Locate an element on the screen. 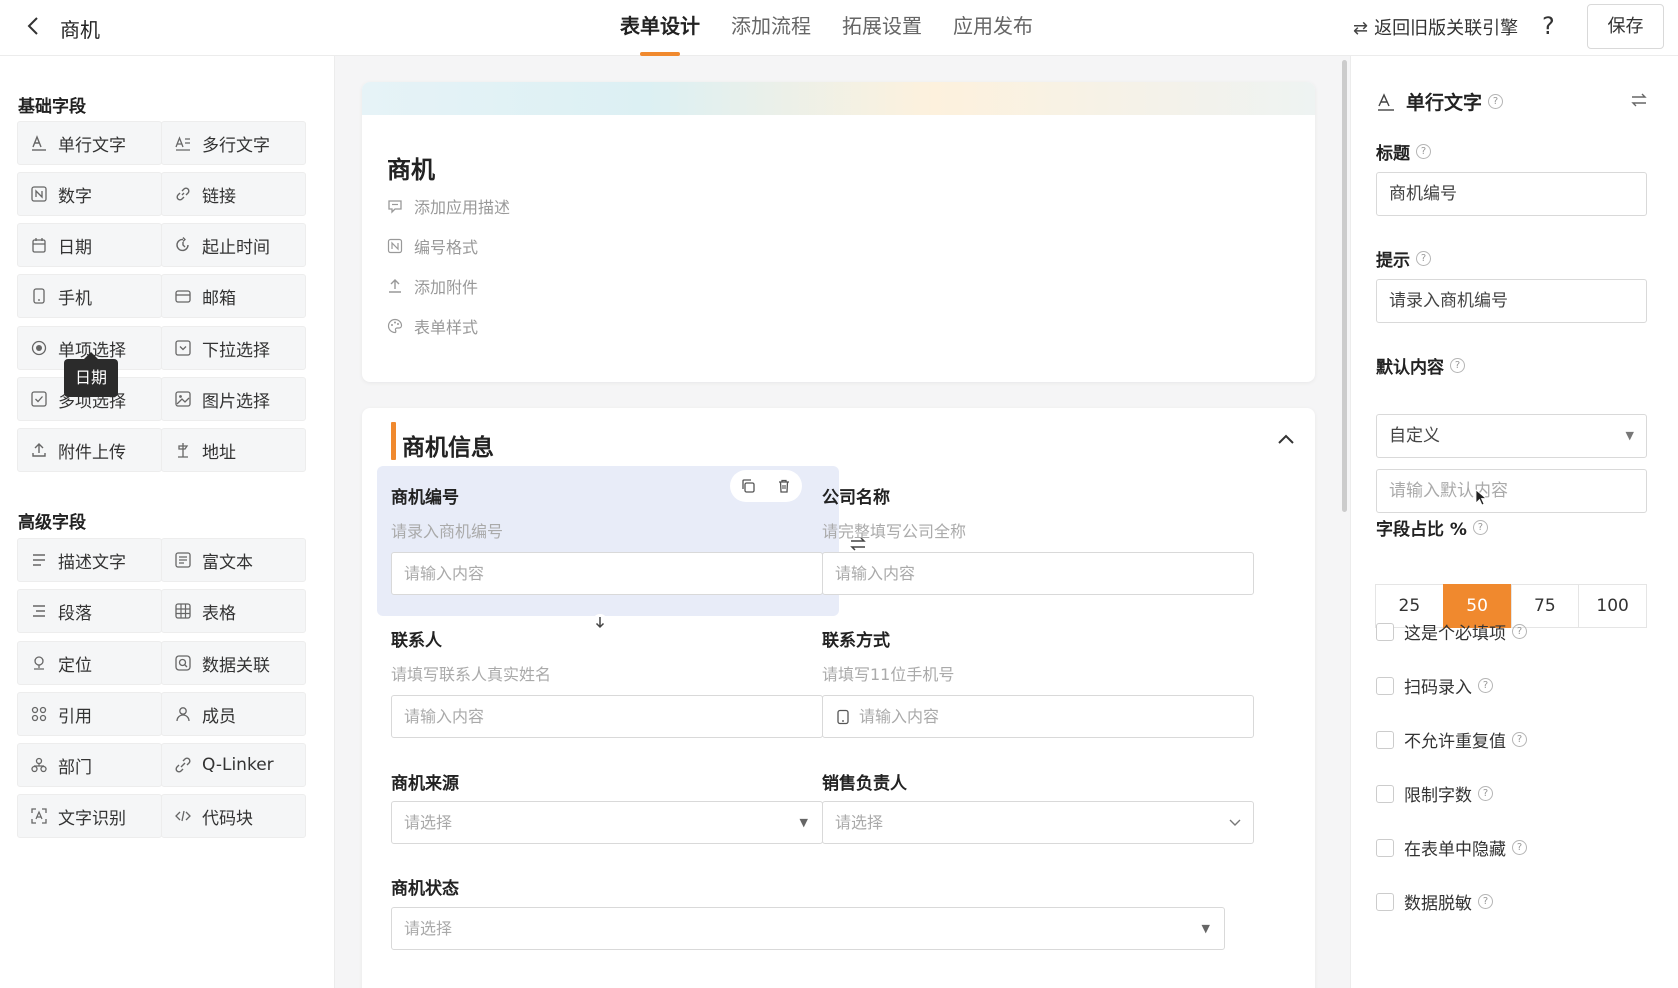 This screenshot has width=1678, height=988. palette-item-code-block: 代码块 is located at coordinates (233, 816).